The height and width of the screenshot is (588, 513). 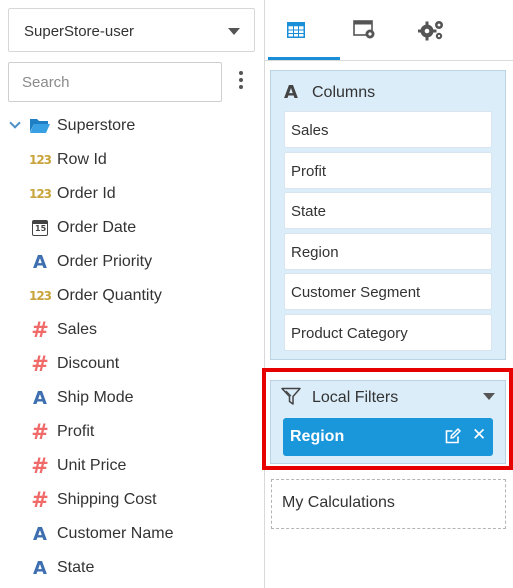 I want to click on tree-root-label: Superstore, so click(x=96, y=125).